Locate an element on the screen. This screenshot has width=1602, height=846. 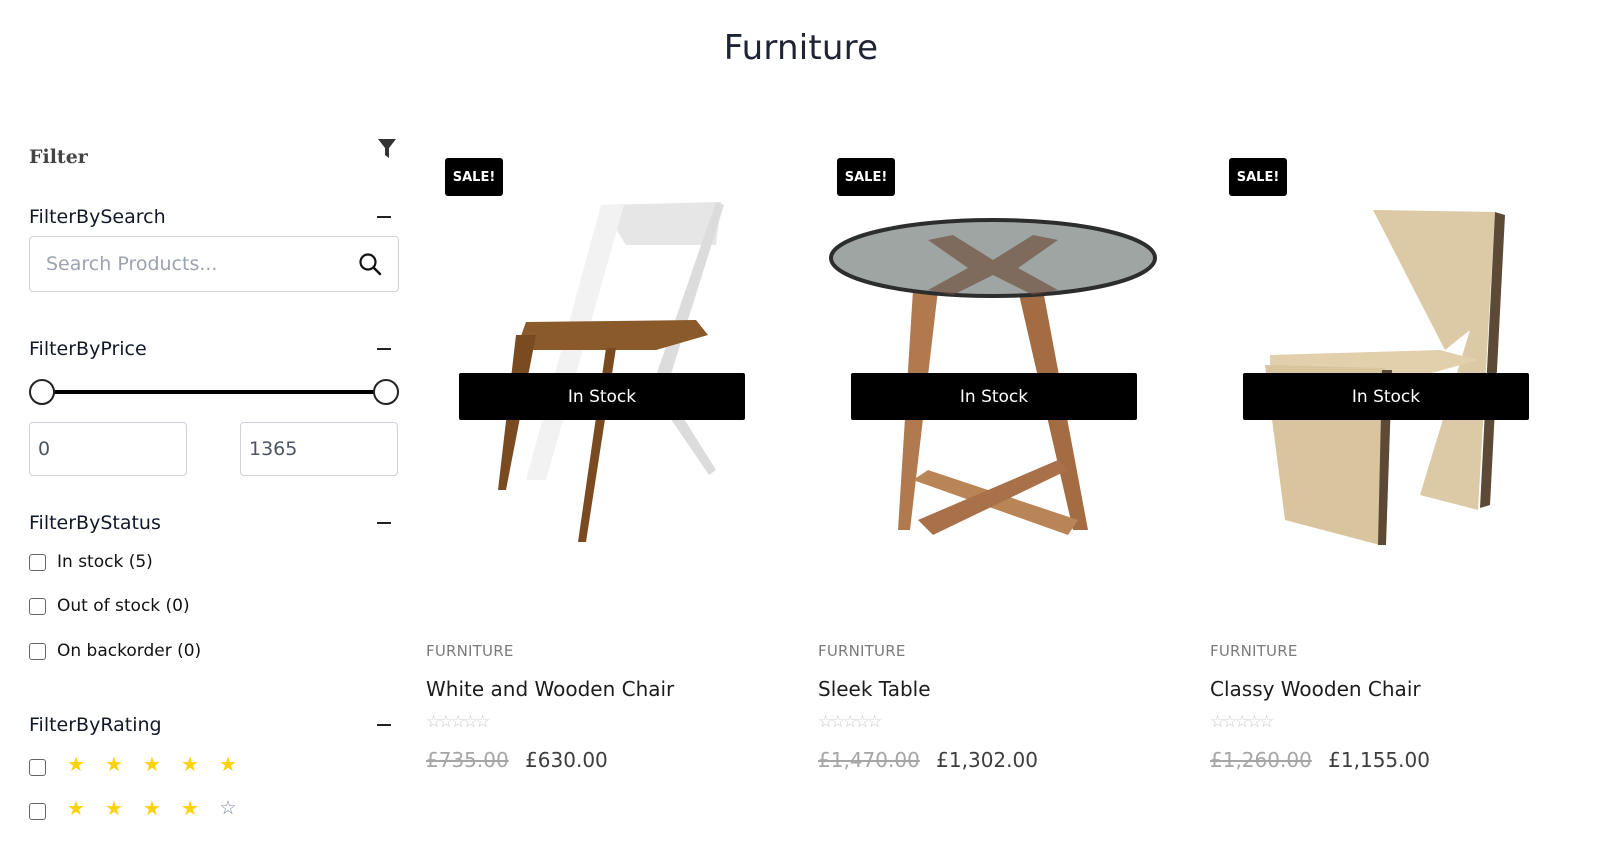
sleek-table-image is located at coordinates (993, 376).